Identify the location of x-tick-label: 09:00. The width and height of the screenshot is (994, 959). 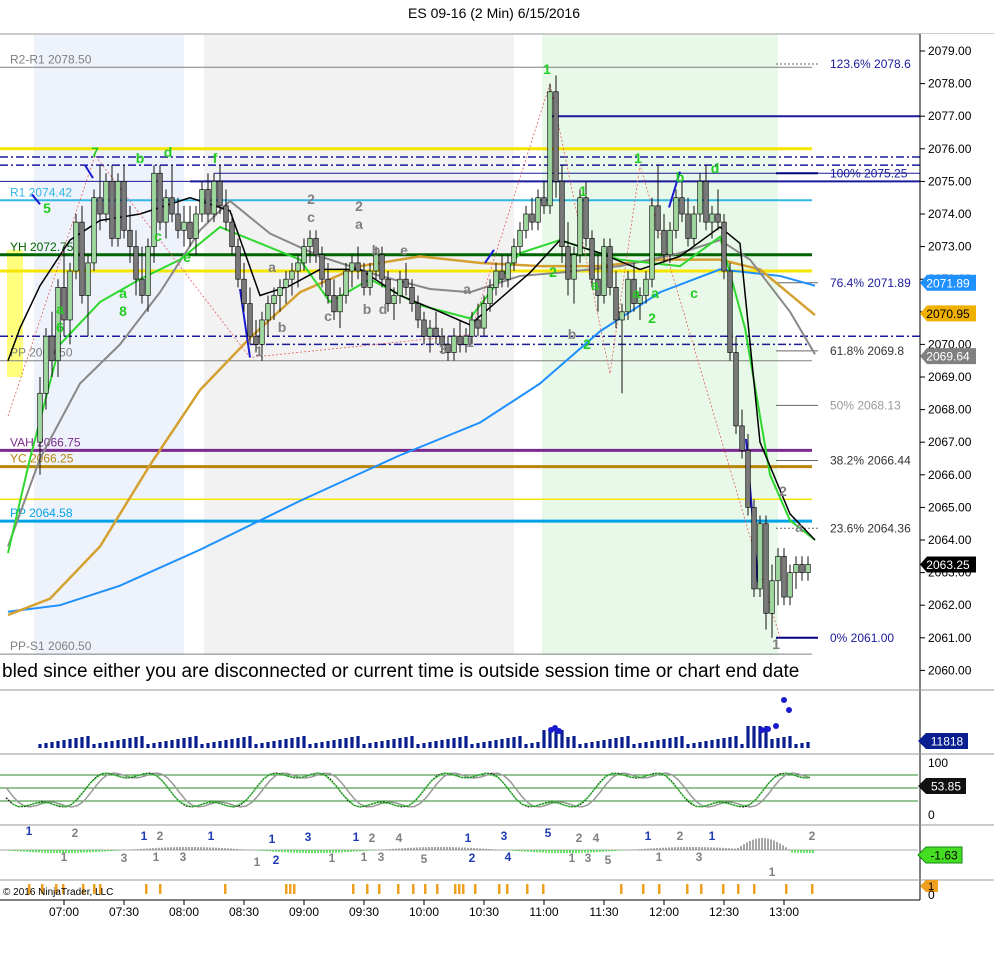
(304, 912).